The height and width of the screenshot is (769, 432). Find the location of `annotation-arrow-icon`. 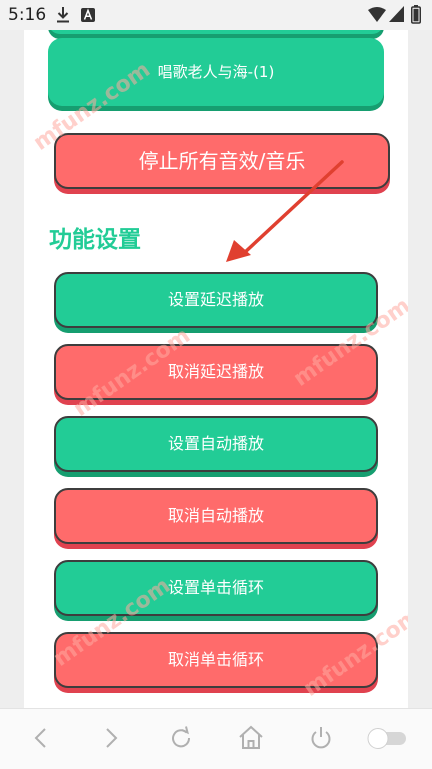

annotation-arrow-icon is located at coordinates (285, 211).